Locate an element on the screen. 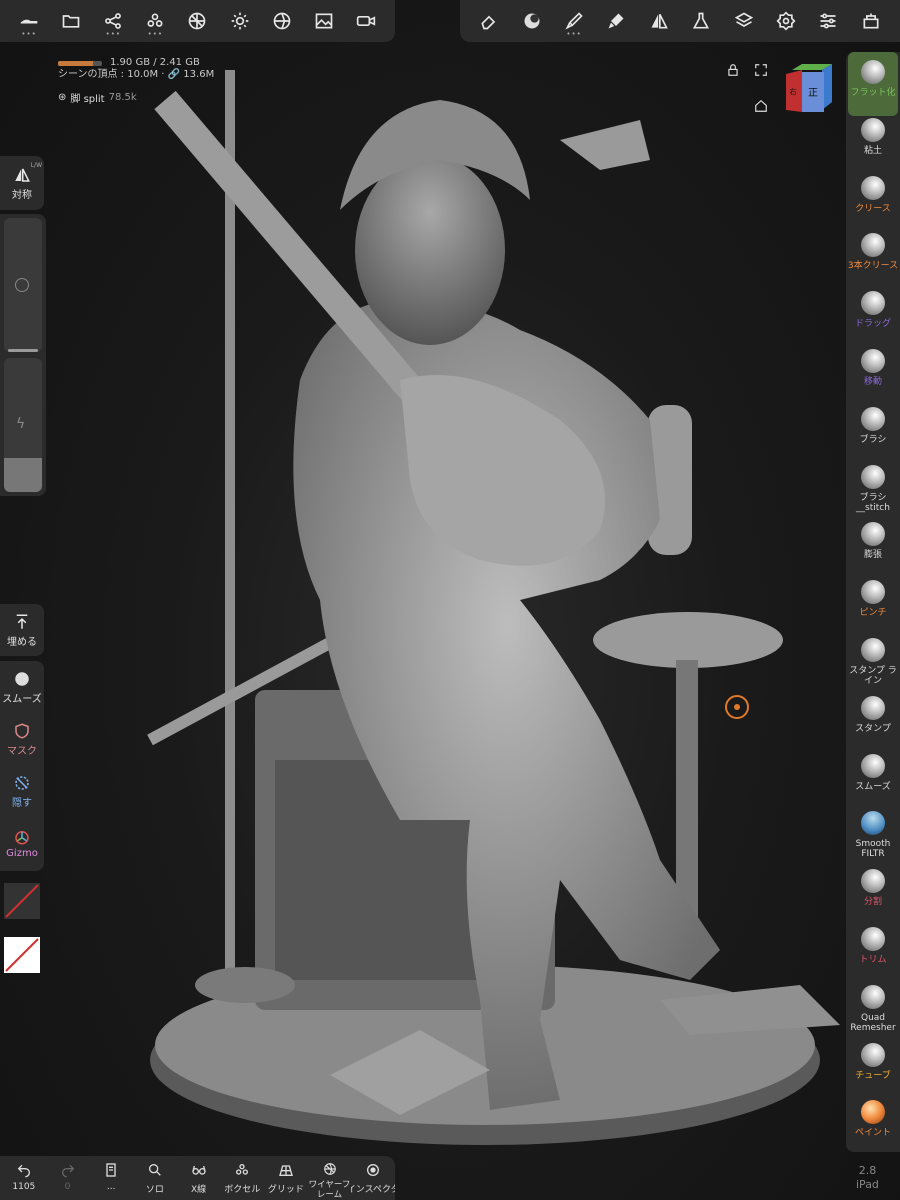 This screenshot has height=1200, width=900. gizmo-button: Gizmo is located at coordinates (22, 843).